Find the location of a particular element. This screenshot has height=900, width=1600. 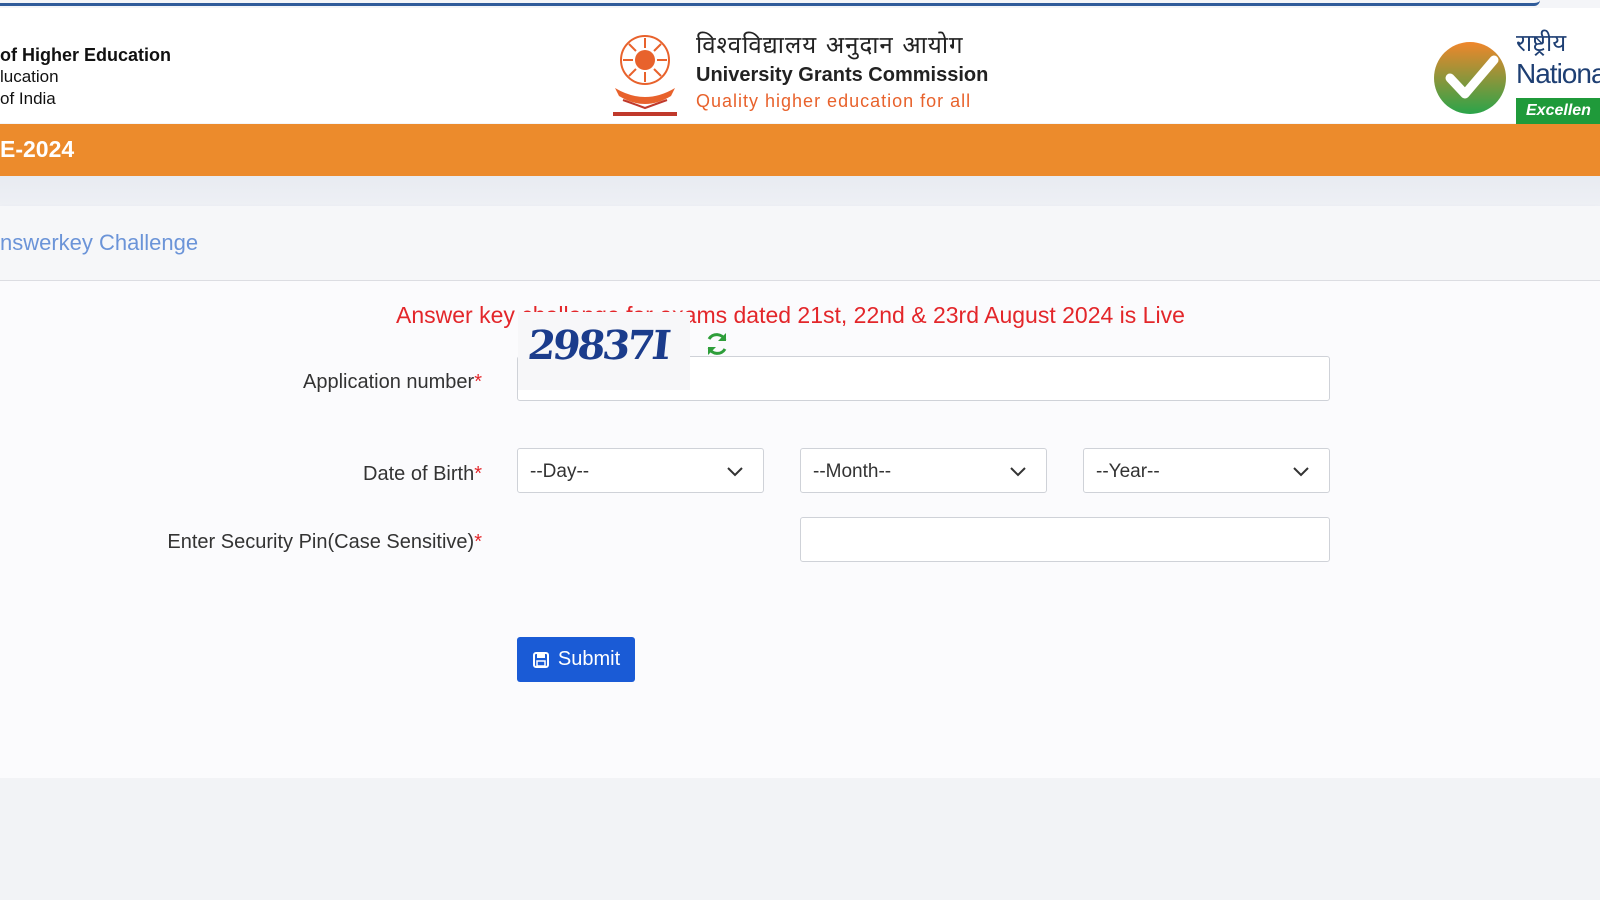

ministry-line-3: of India is located at coordinates (28, 98).